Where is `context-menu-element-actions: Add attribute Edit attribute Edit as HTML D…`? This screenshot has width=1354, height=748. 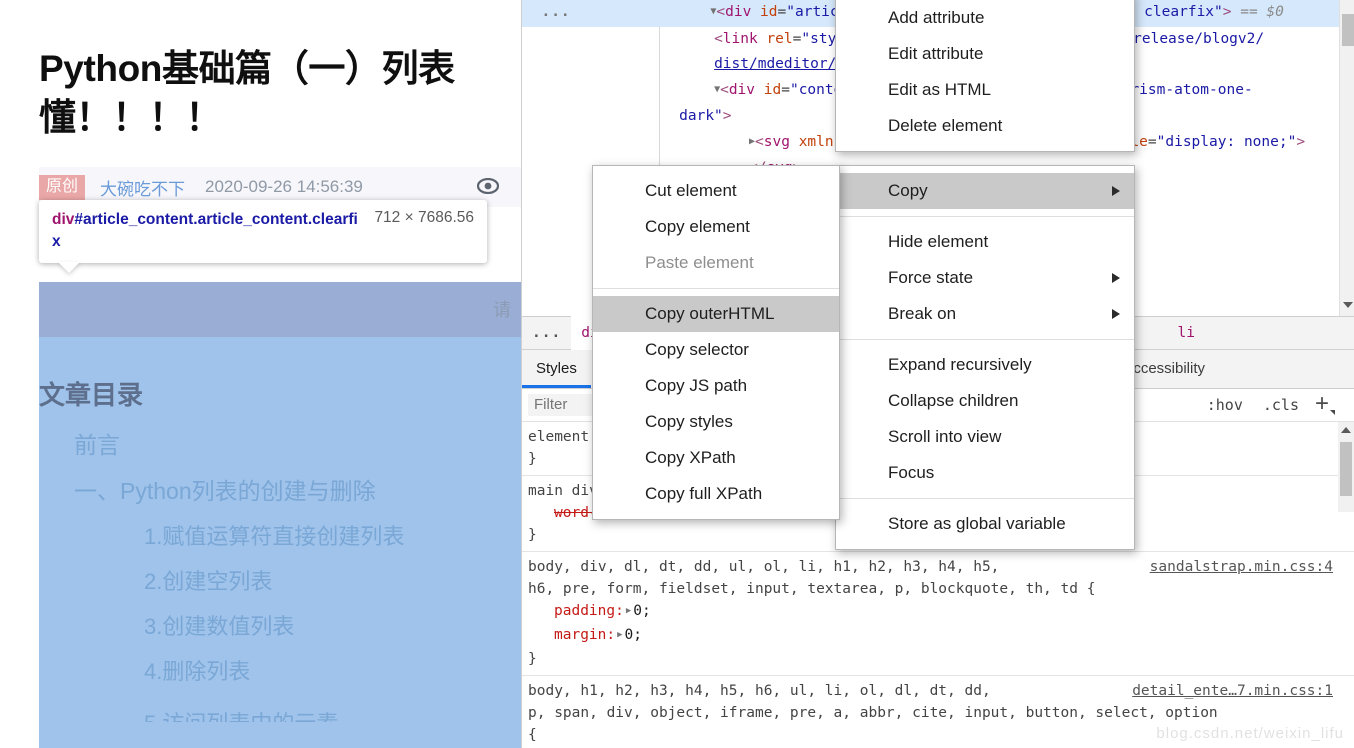 context-menu-element-actions: Add attribute Edit attribute Edit as HTML D… is located at coordinates (985, 76).